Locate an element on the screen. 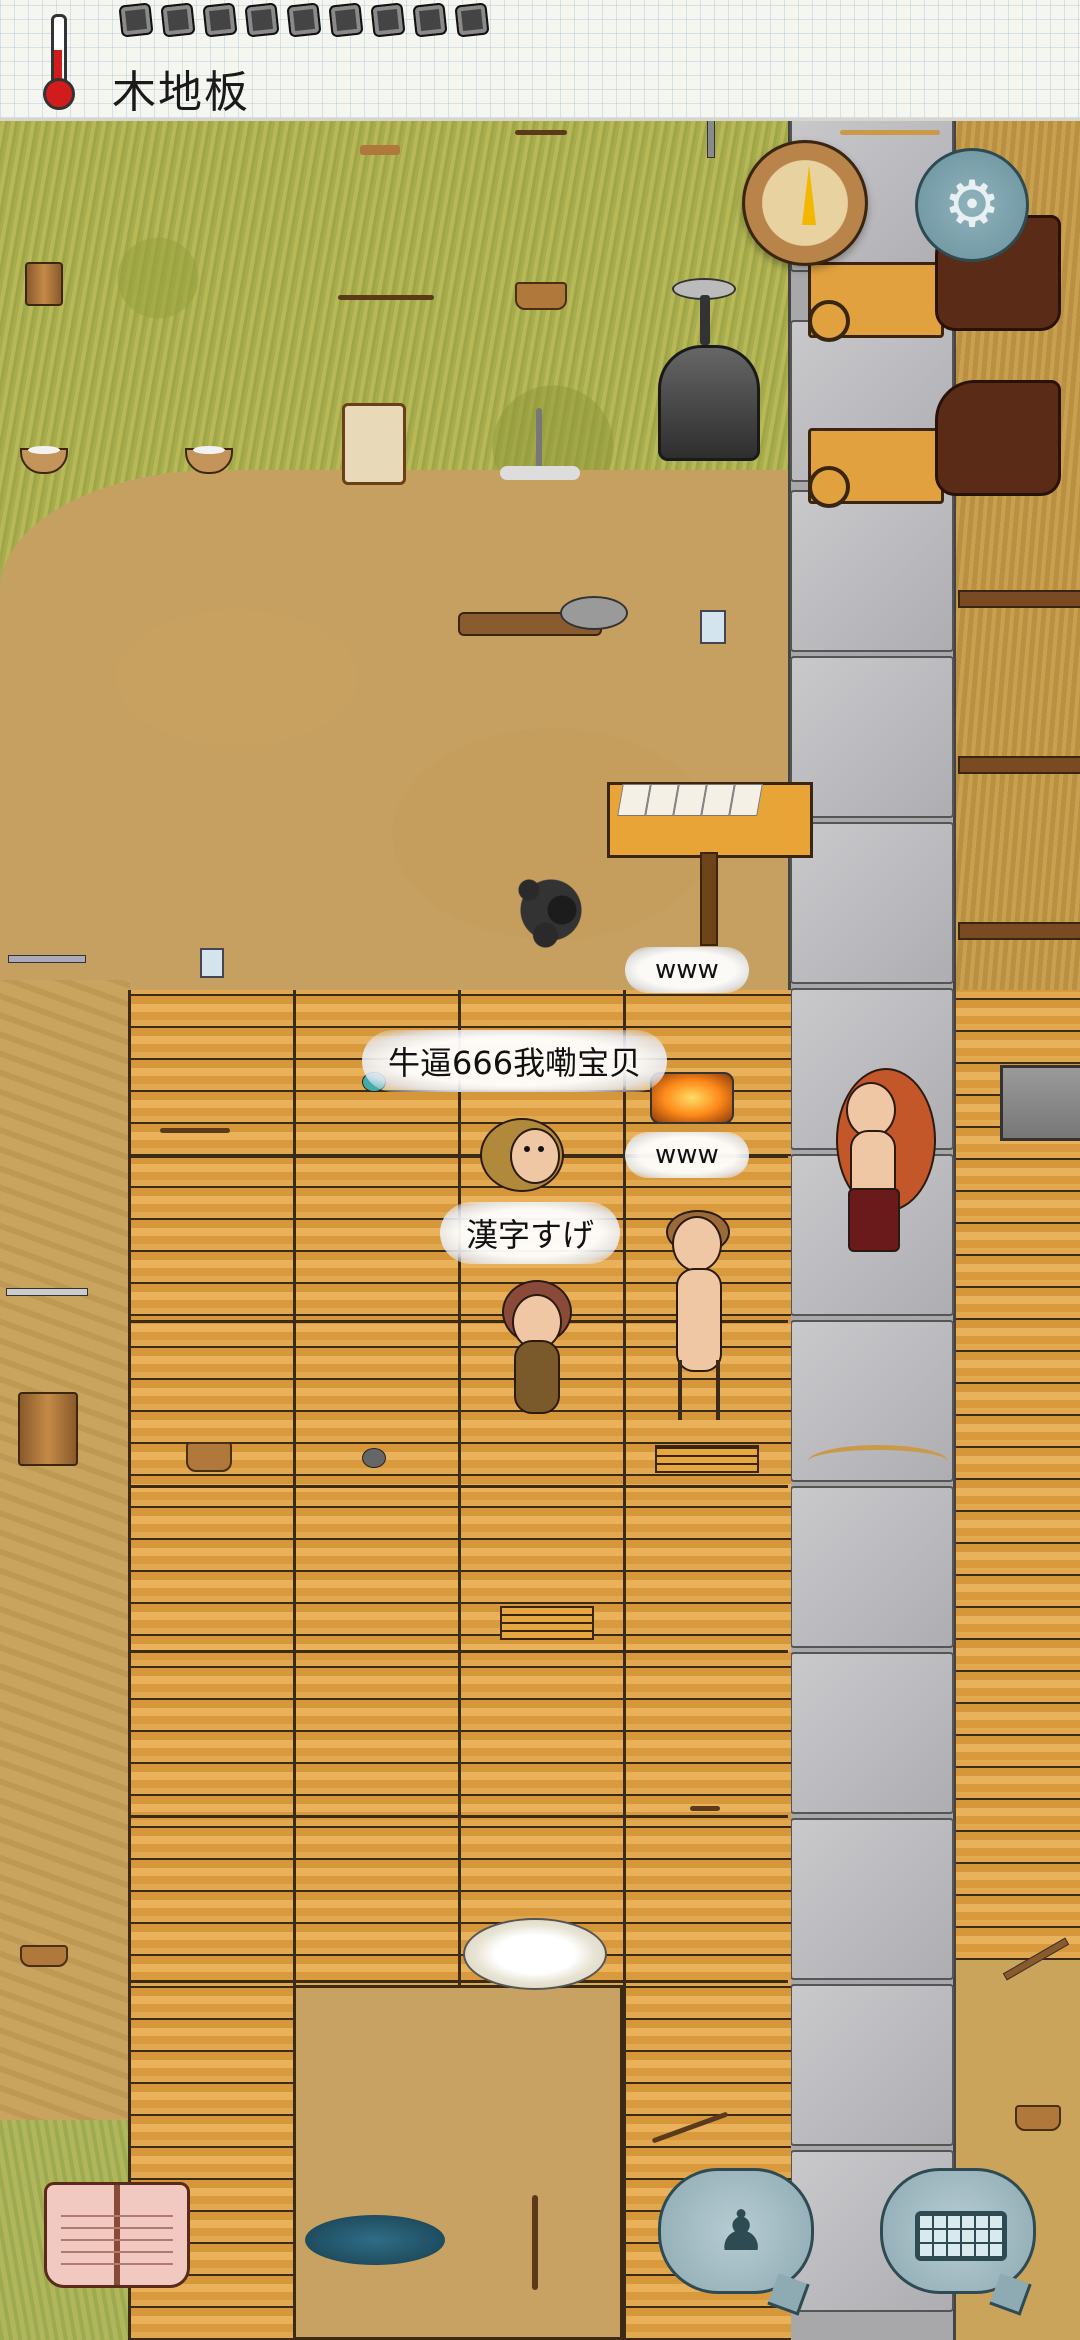 This screenshot has width=1080, height=2340. compass-icon is located at coordinates (805, 203).